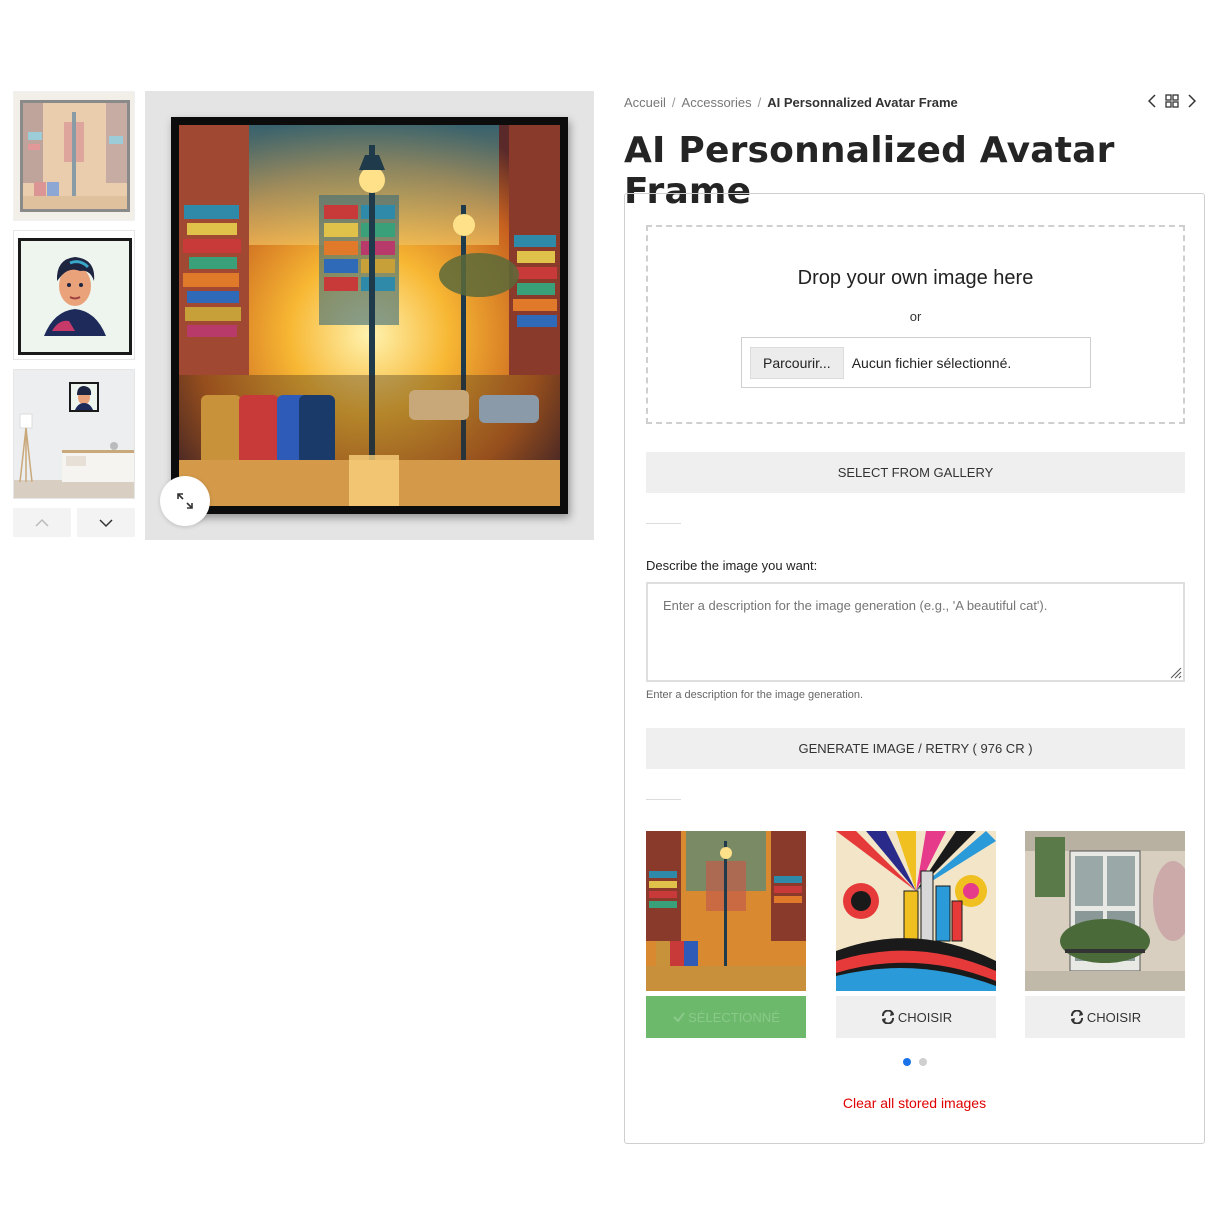 The height and width of the screenshot is (1225, 1226). What do you see at coordinates (645, 102) in the screenshot?
I see `breadcrumb-home: Accueil` at bounding box center [645, 102].